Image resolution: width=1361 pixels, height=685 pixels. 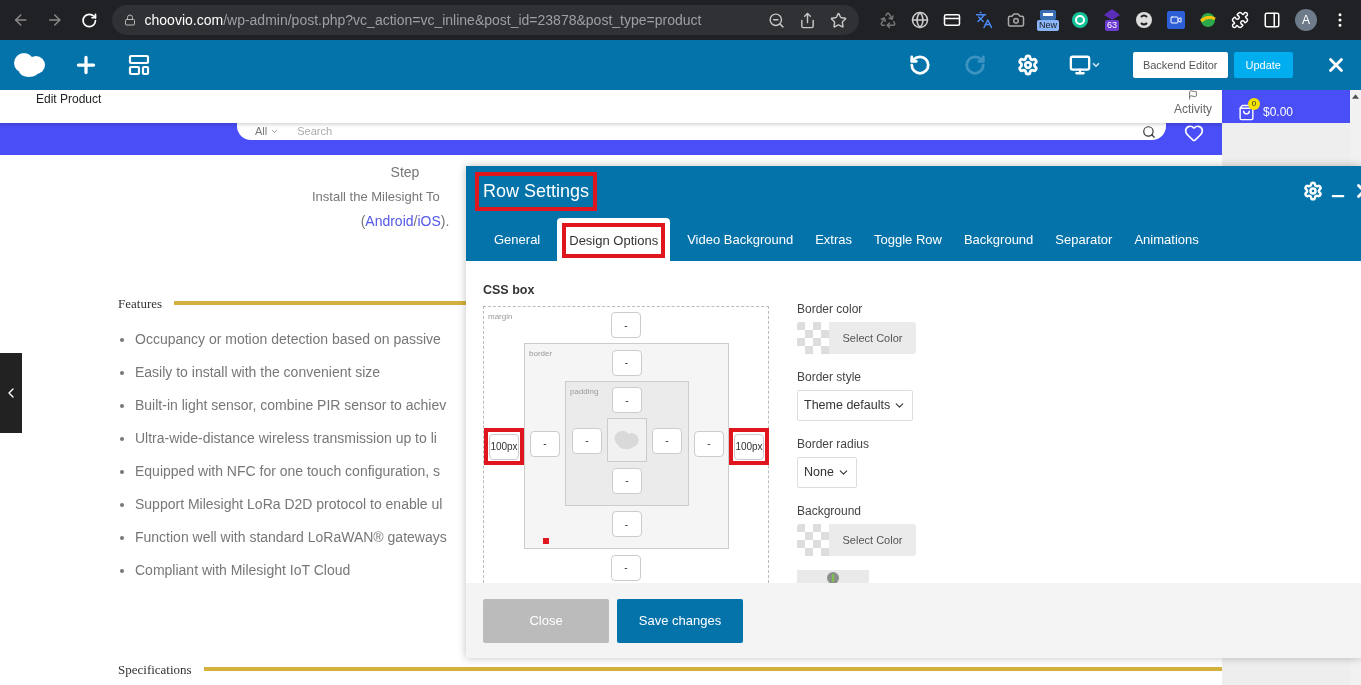 I want to click on feature-item: Built-in light sensor, combine PIR sensor to achiev, so click(x=291, y=405).